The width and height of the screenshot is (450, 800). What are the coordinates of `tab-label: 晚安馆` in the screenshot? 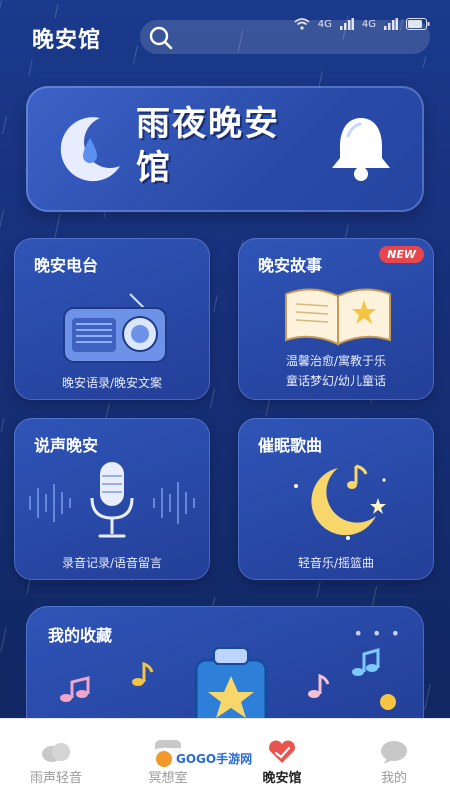 It's located at (282, 778).